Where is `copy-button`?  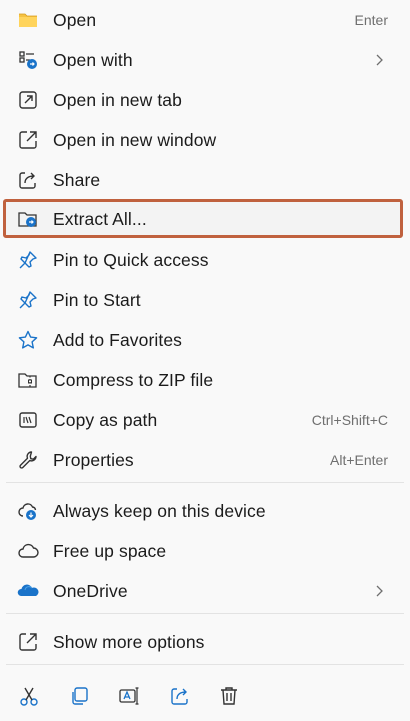 copy-button is located at coordinates (79, 696).